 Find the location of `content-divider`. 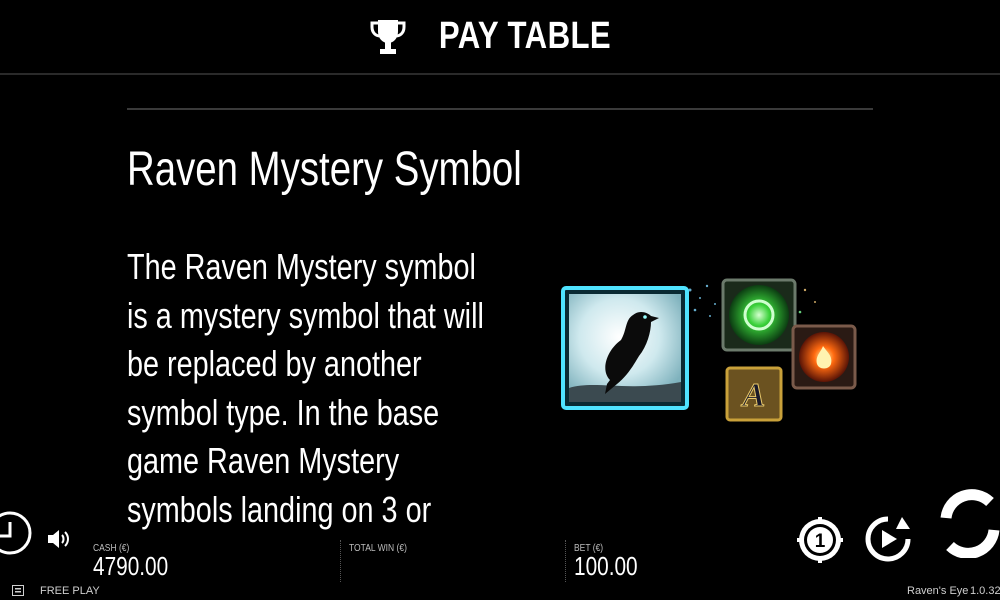

content-divider is located at coordinates (500, 109).